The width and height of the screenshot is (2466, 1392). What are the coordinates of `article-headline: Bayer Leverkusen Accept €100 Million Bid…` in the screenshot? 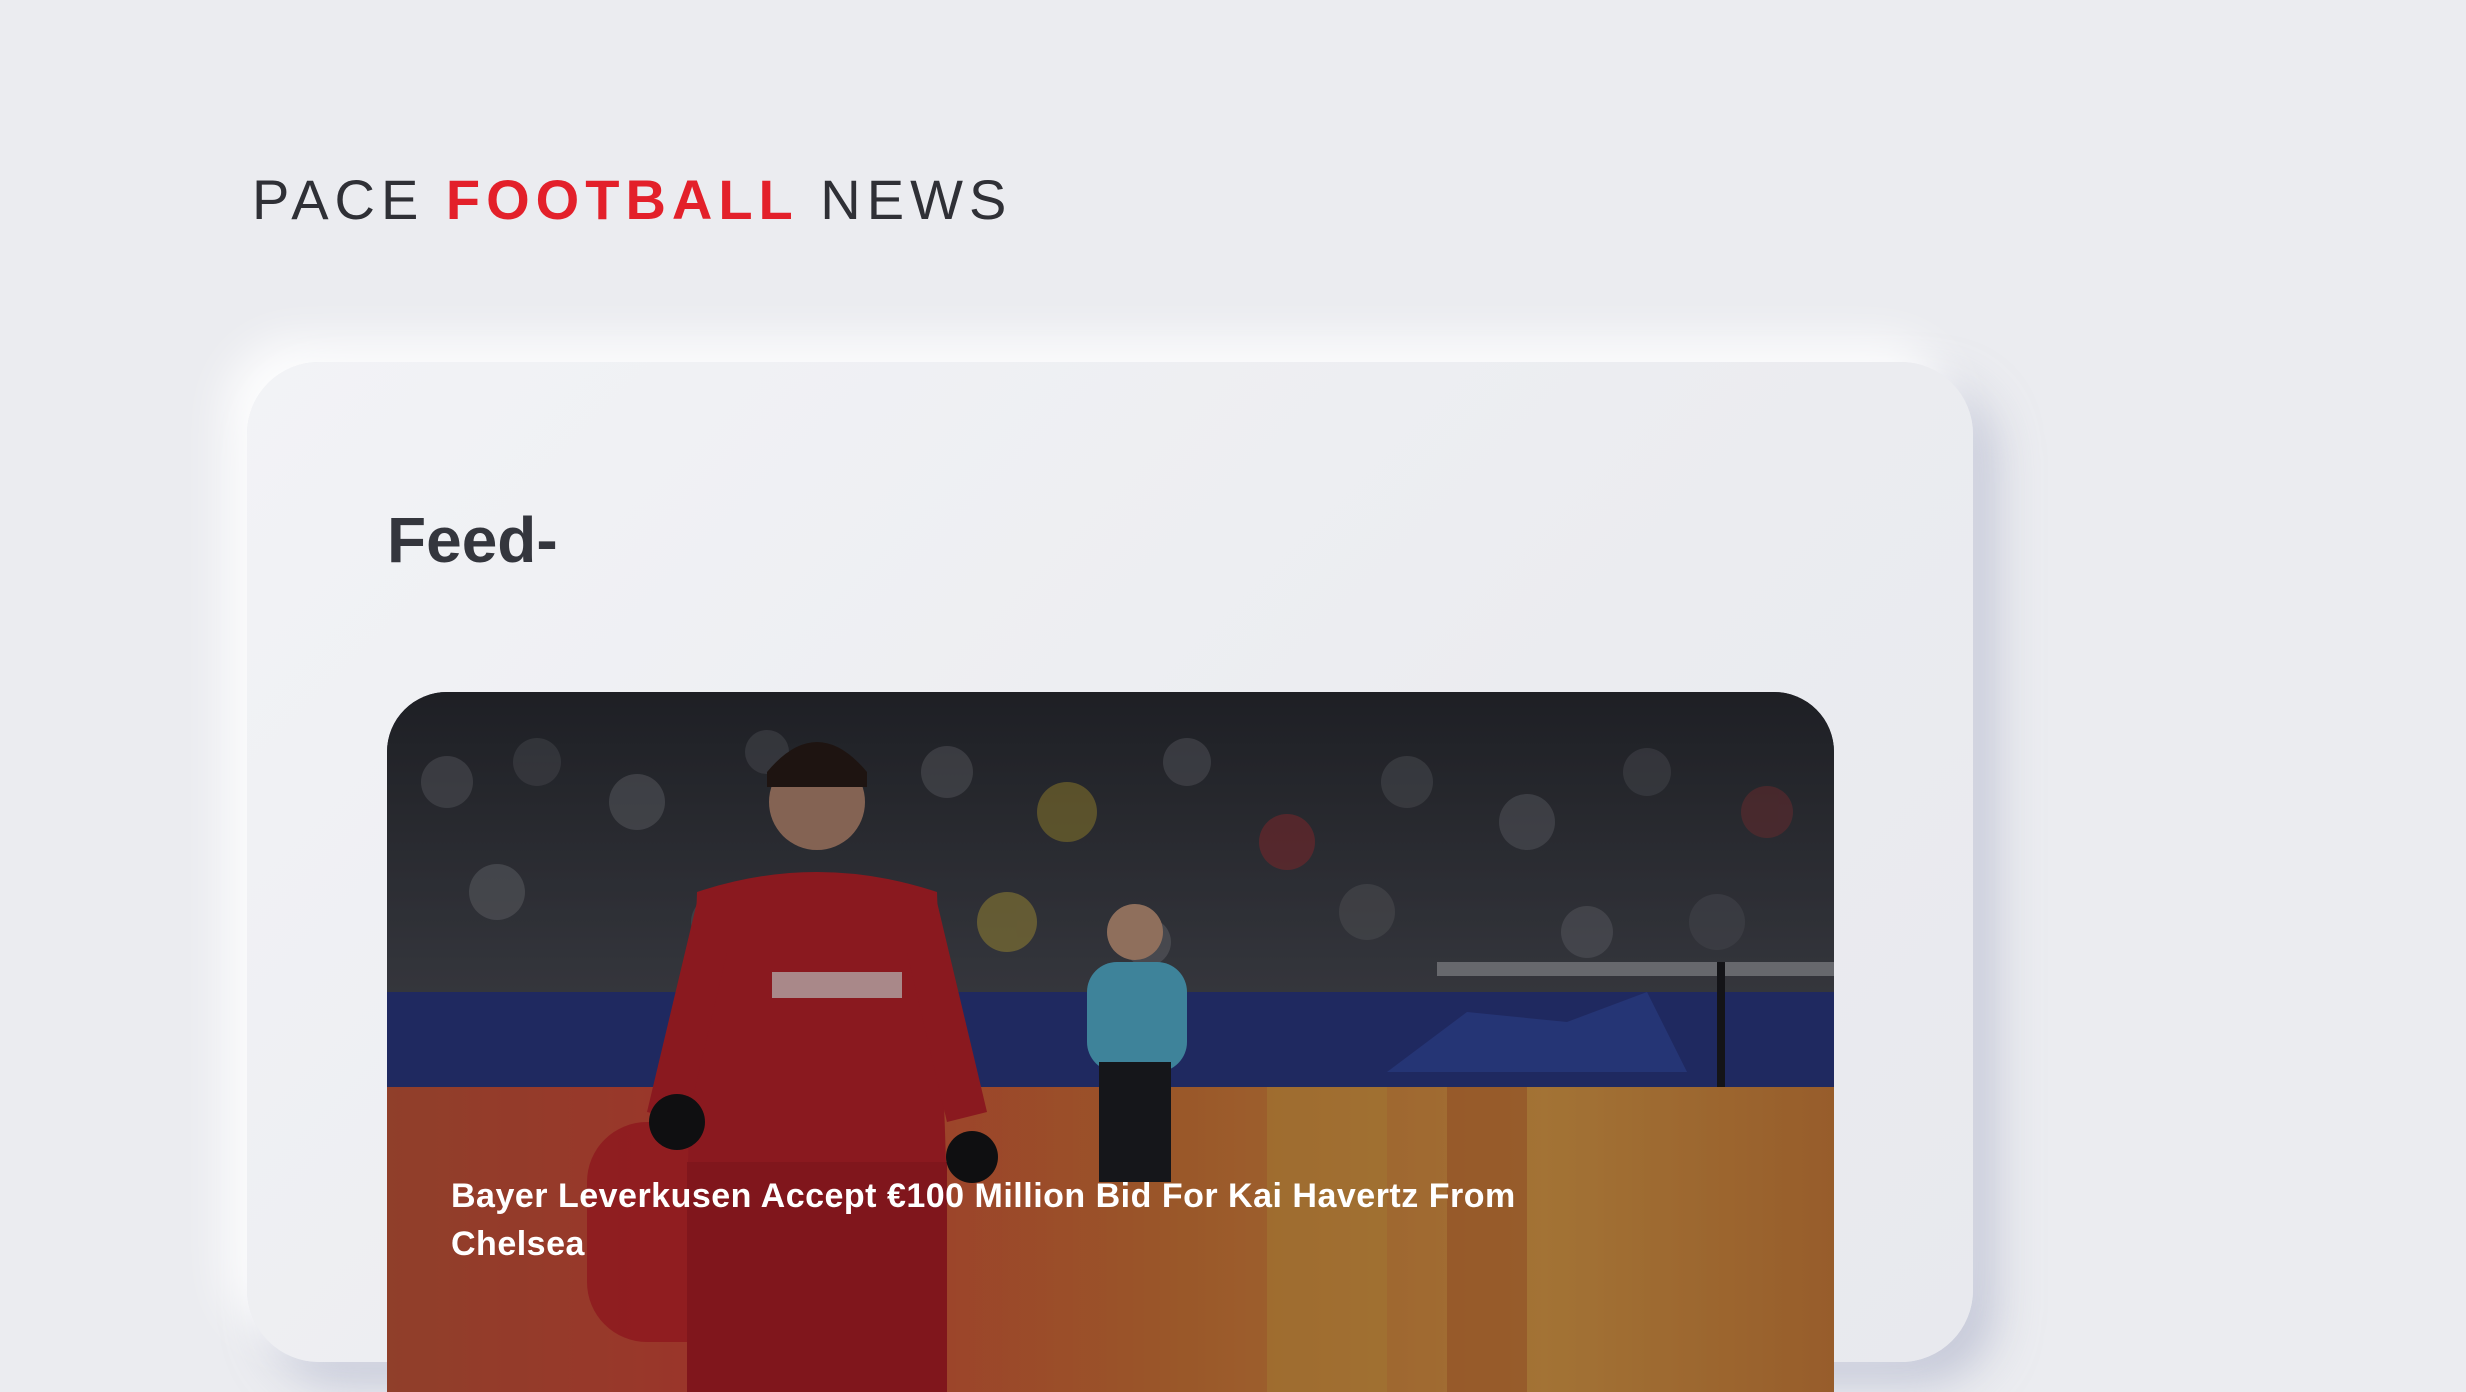 It's located at (1011, 1220).